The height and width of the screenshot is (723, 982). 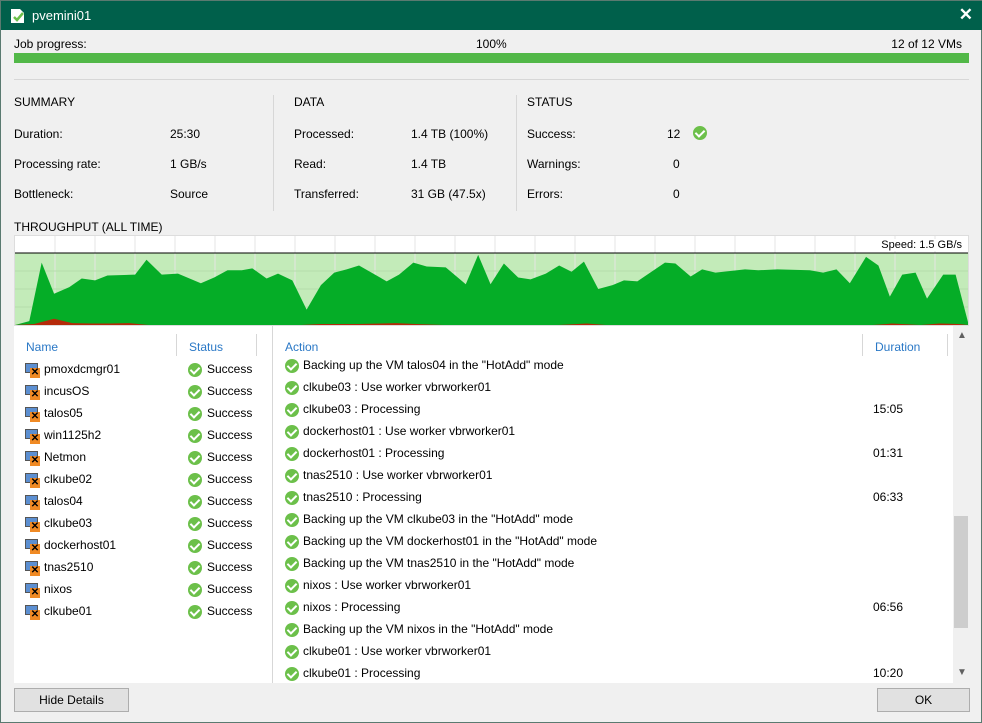 What do you see at coordinates (58, 589) in the screenshot?
I see `vm-name: nixos` at bounding box center [58, 589].